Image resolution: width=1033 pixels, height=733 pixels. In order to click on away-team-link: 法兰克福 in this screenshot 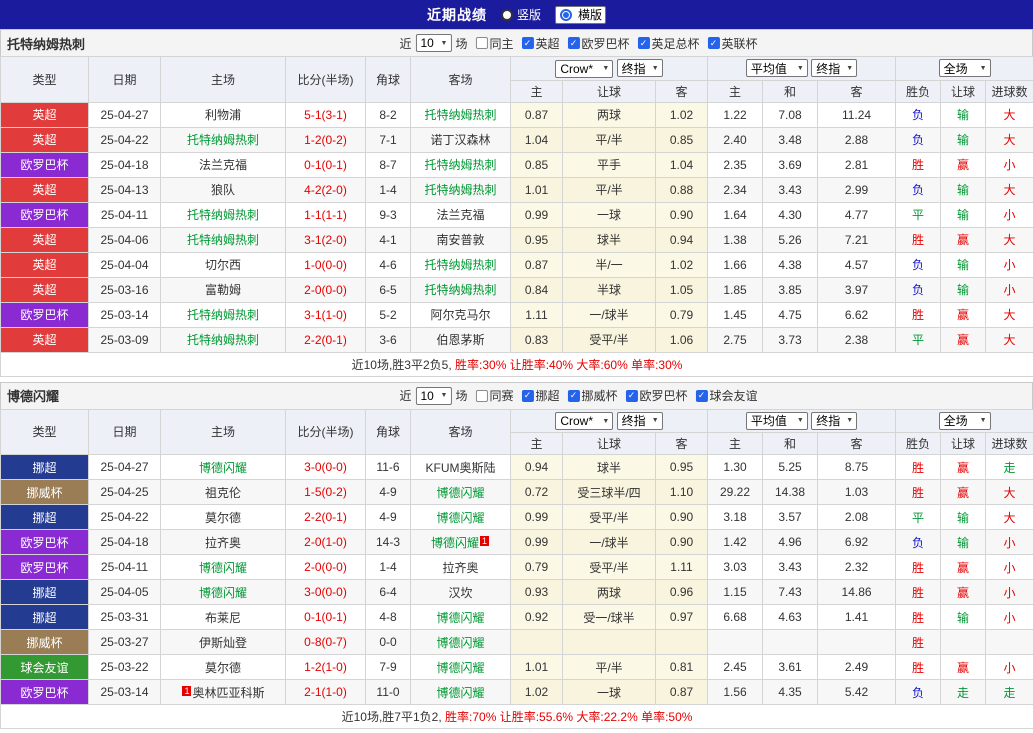, I will do `click(460, 215)`.